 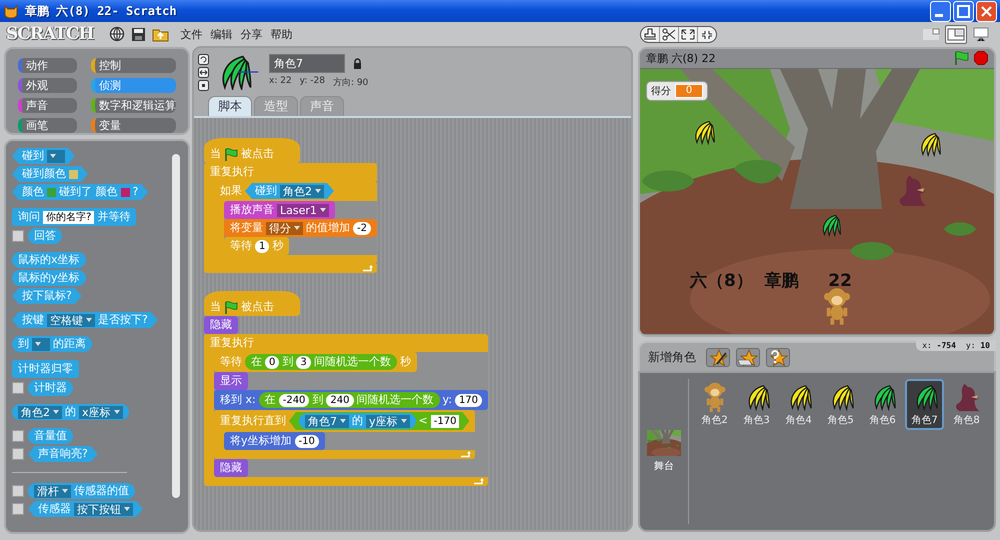 I want to click on stamp-icon, so click(x=650, y=34).